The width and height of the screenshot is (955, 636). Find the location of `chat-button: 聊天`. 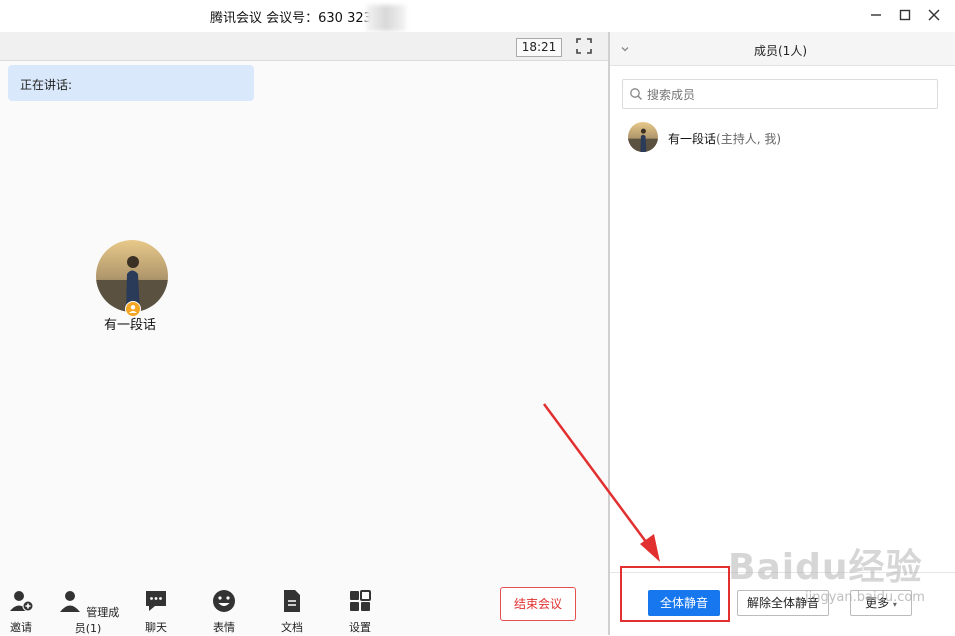

chat-button: 聊天 is located at coordinates (156, 611).